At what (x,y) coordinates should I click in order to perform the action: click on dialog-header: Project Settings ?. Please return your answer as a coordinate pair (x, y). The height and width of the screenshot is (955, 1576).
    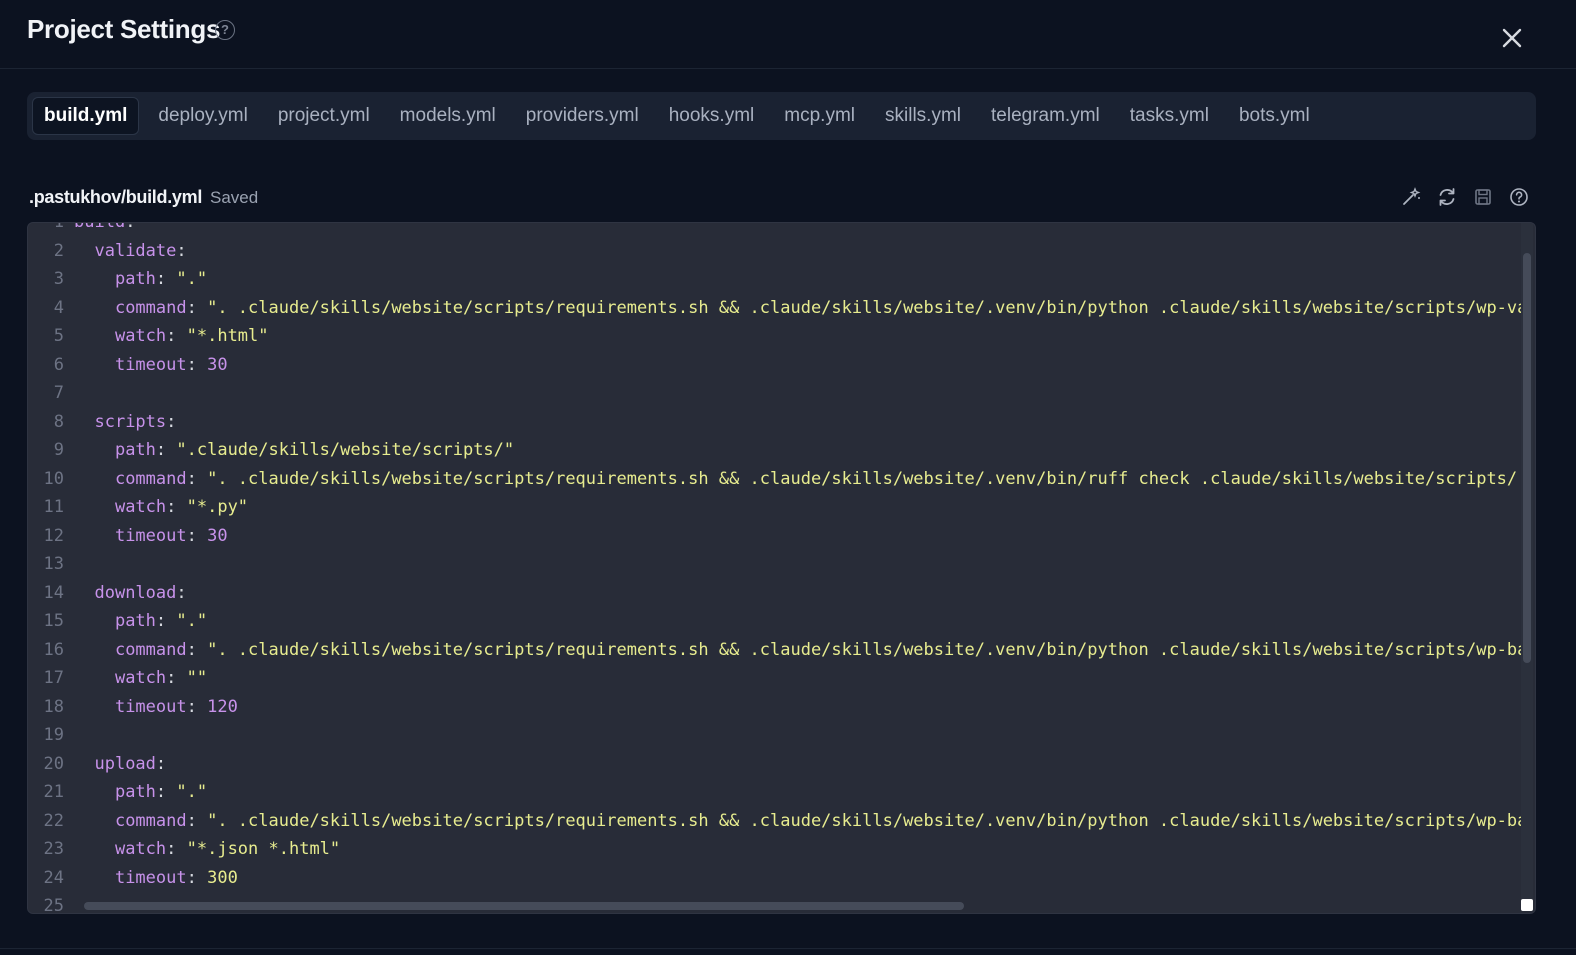
    Looking at the image, I should click on (788, 34).